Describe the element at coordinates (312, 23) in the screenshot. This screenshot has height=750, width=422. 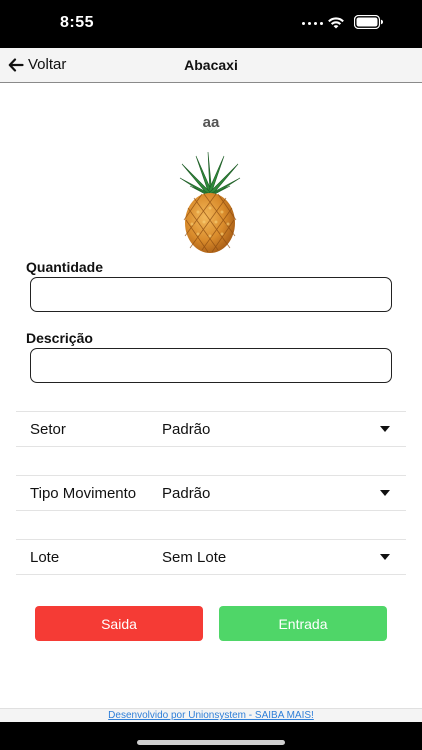
I see `signal-dots-icon` at that location.